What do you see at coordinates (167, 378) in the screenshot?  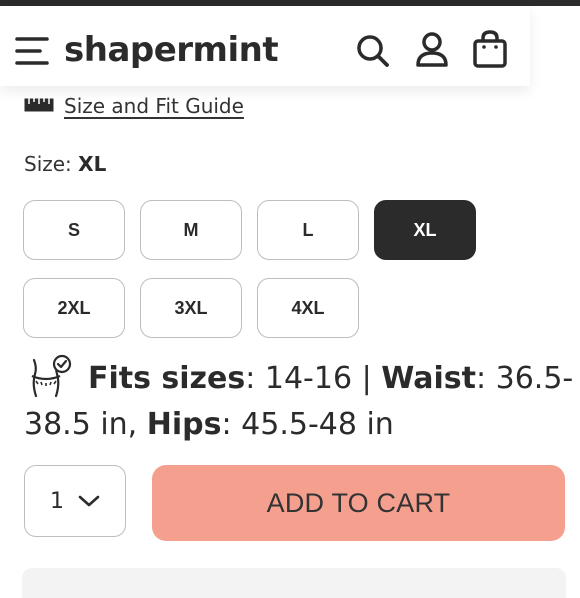 I see `fits-sizes-label: Fits sizes` at bounding box center [167, 378].